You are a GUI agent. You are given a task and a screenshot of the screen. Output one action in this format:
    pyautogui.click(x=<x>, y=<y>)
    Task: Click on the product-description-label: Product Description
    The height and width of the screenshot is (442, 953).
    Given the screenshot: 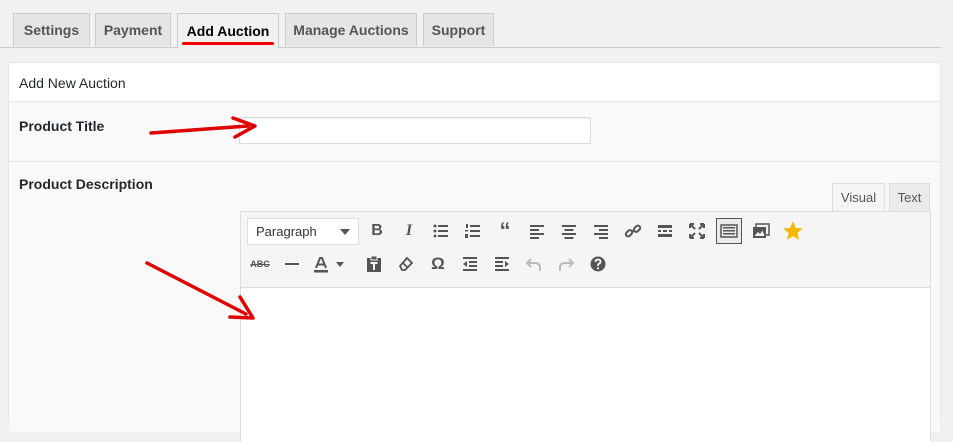 What is the action you would take?
    pyautogui.click(x=86, y=184)
    